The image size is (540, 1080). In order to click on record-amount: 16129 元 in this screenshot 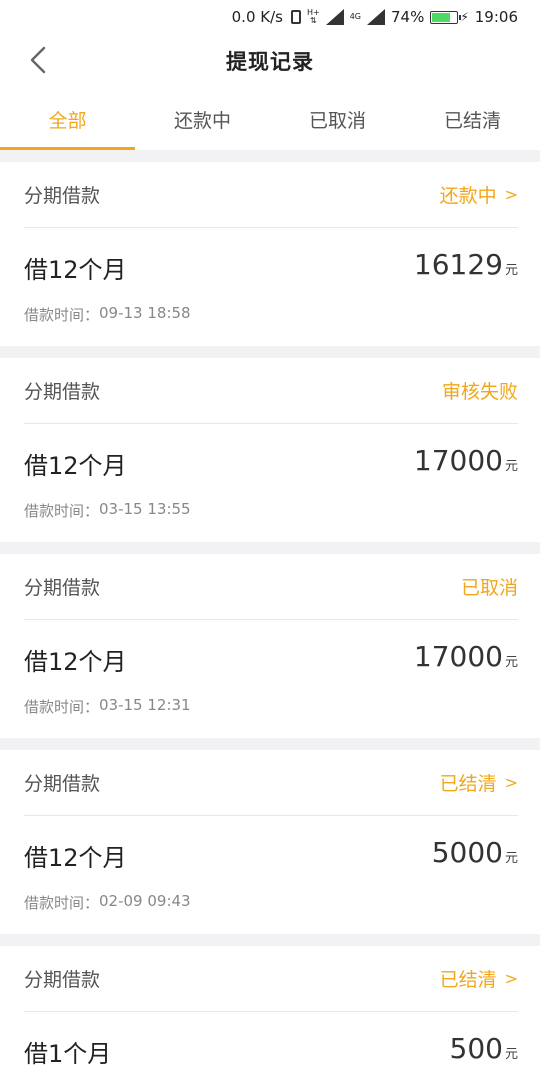, I will do `click(466, 264)`.